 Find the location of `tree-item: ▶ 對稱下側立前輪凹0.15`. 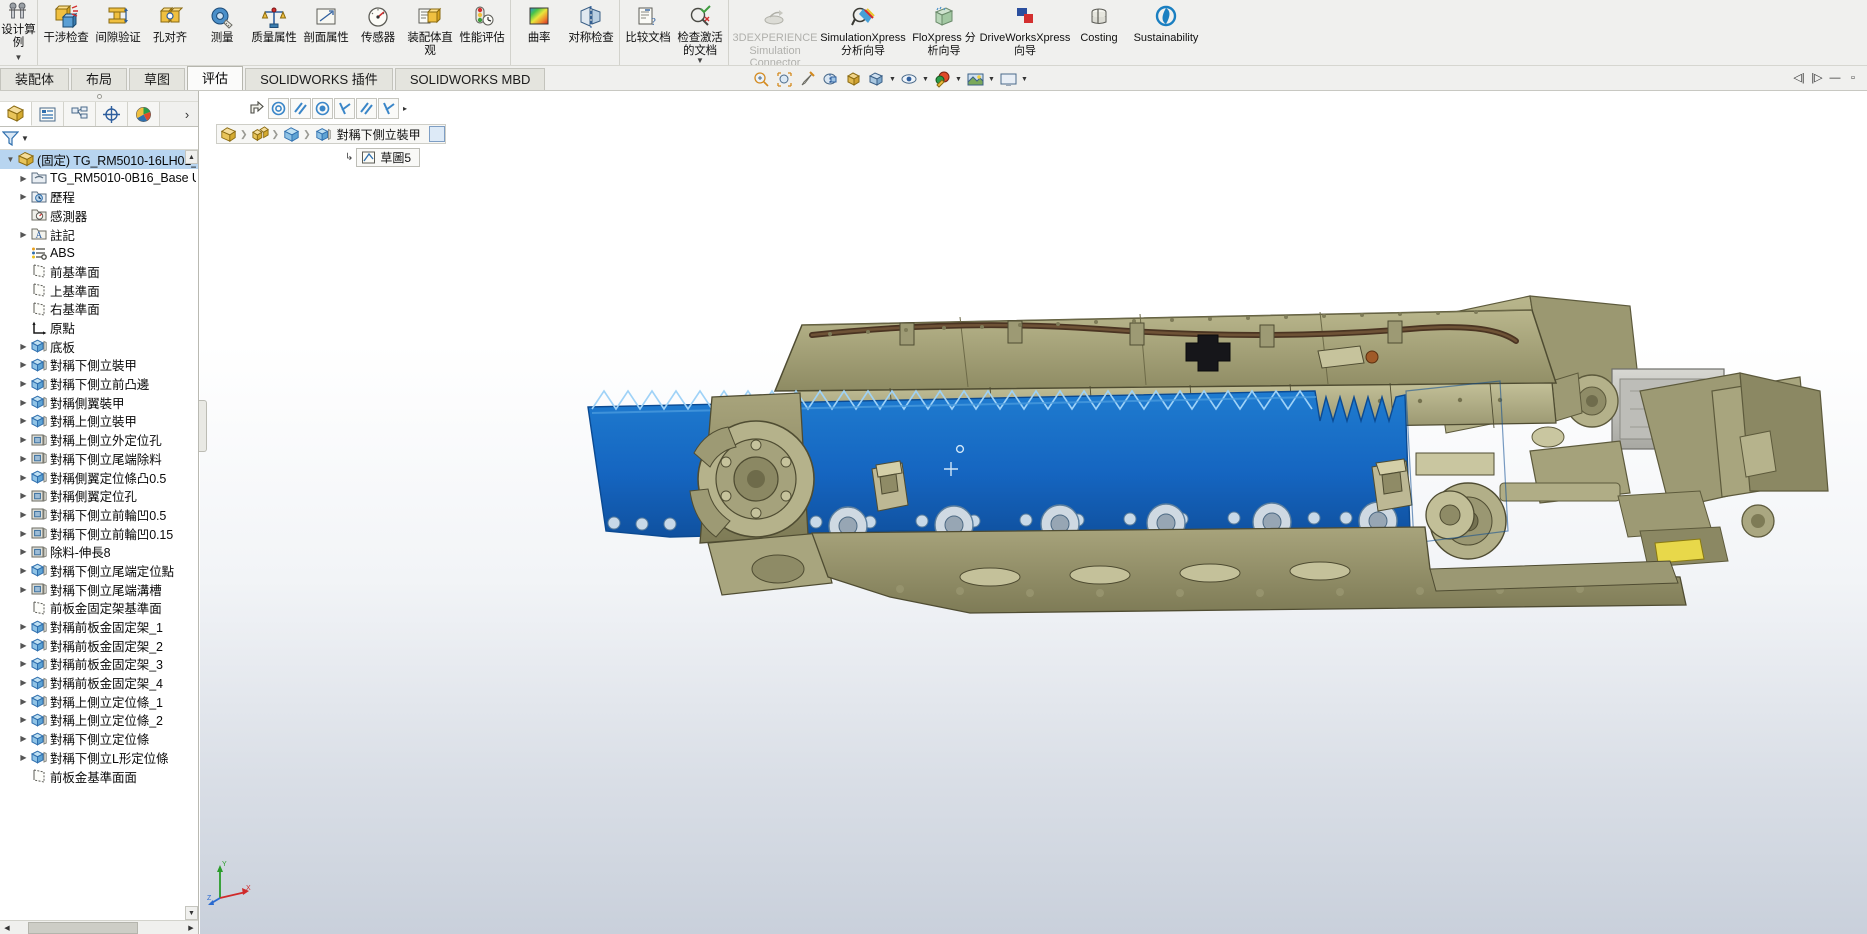

tree-item: ▶ 對稱下側立前輪凹0.15 is located at coordinates (99, 533).